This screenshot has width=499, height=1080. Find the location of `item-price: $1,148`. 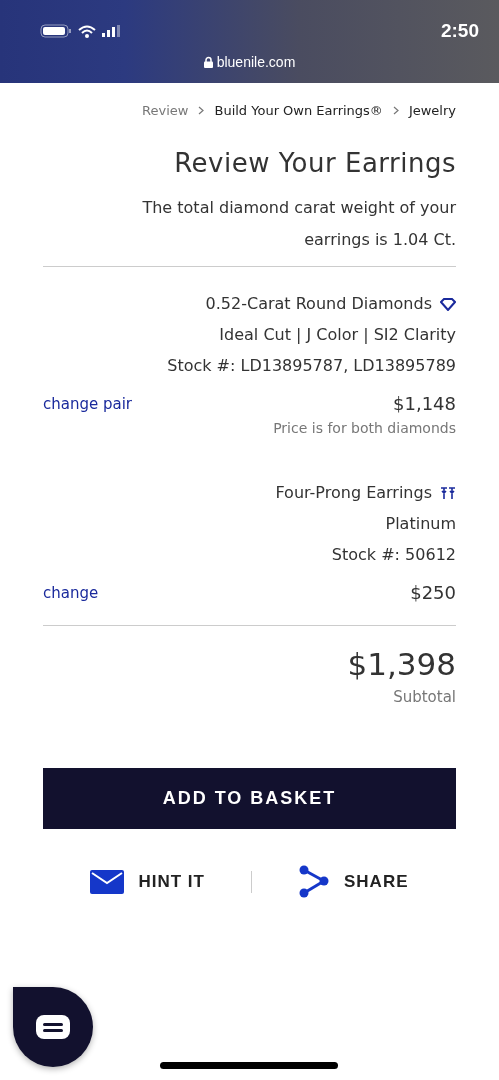

item-price: $1,148 is located at coordinates (424, 403).